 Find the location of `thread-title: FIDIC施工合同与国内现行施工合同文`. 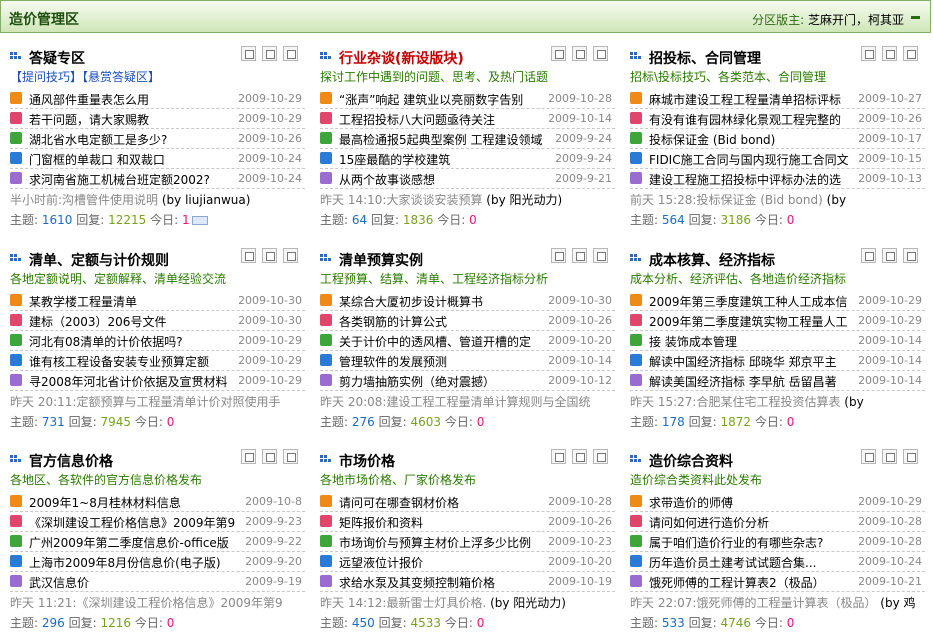

thread-title: FIDIC施工合同与国内现行施工合同文 is located at coordinates (752, 159).